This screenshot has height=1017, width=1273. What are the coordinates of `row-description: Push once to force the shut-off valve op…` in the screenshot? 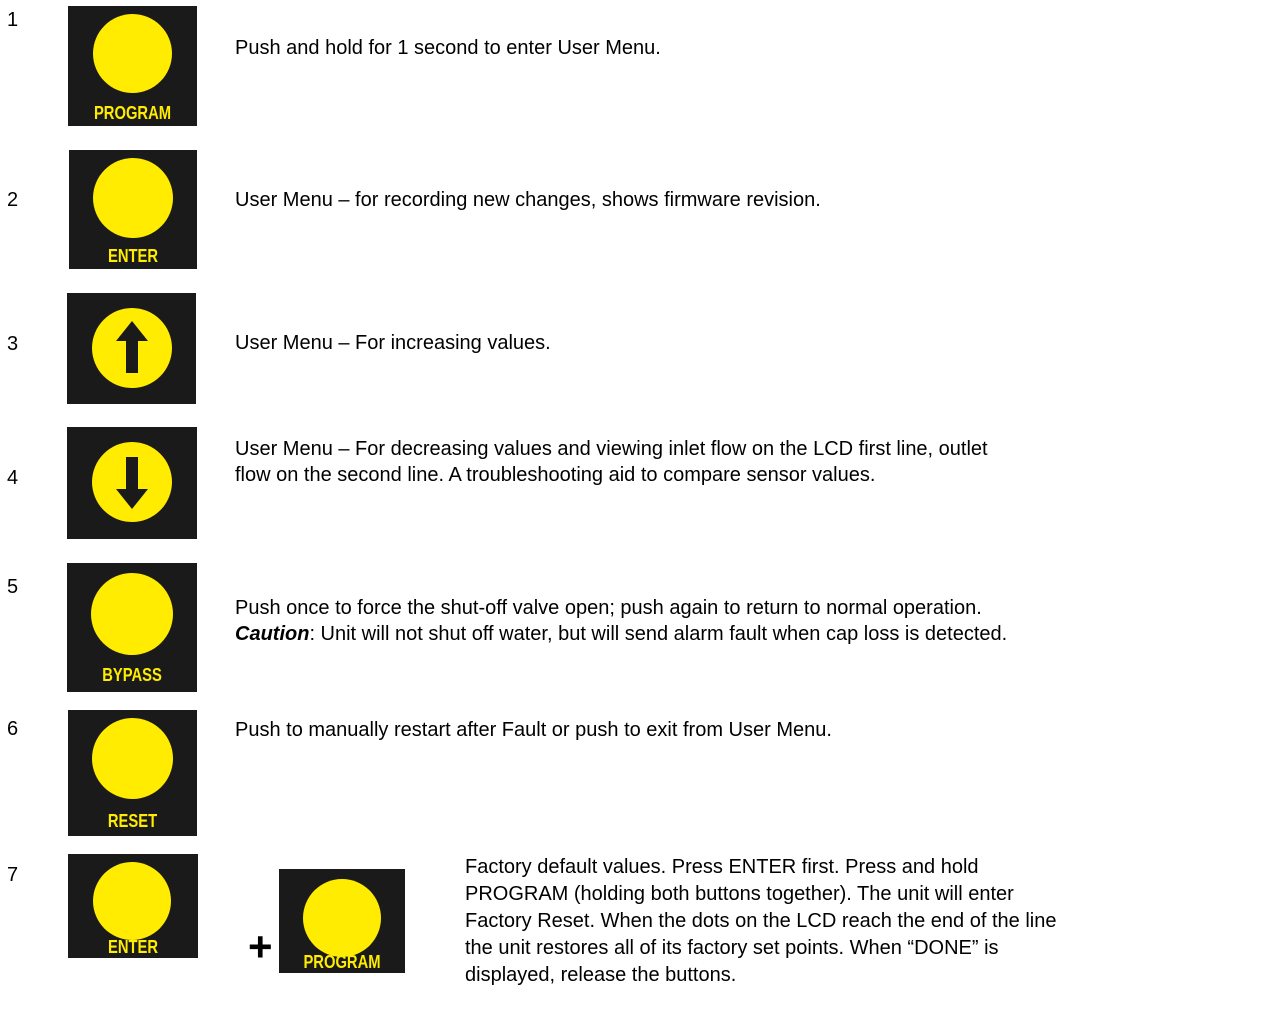 It's located at (753, 621).